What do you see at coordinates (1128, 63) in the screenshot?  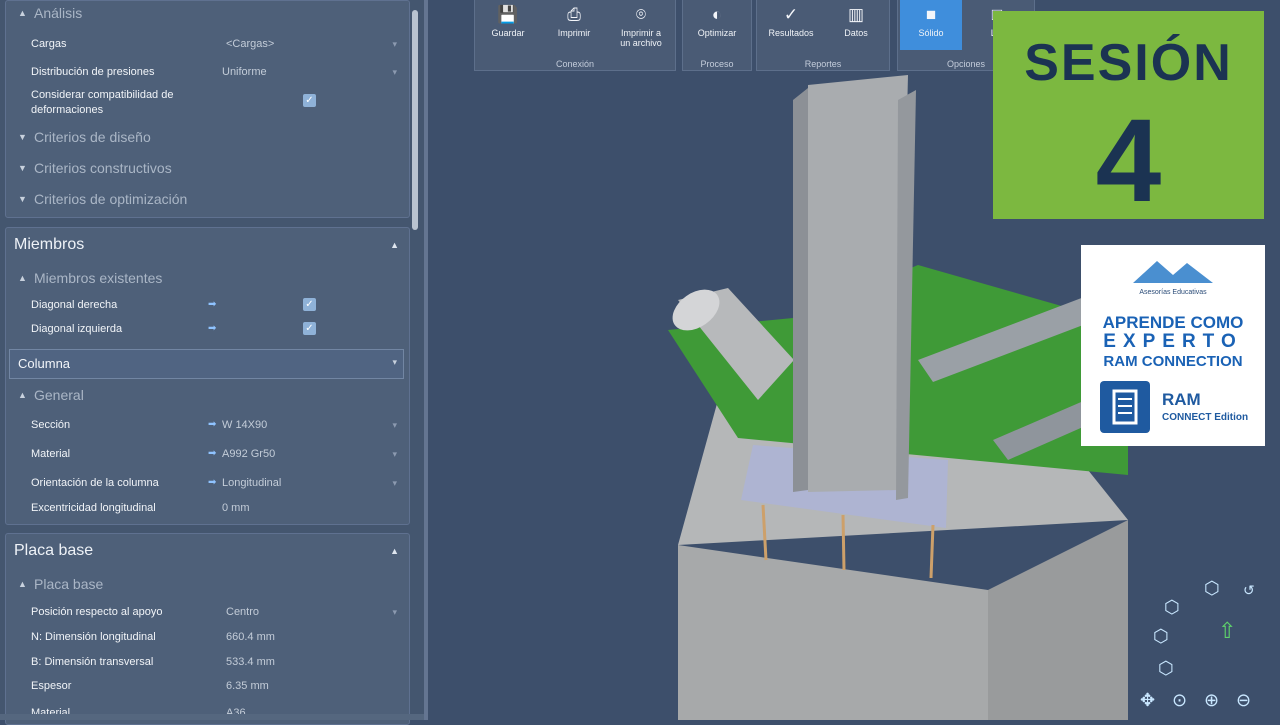 I see `session-label: SESIÓN` at bounding box center [1128, 63].